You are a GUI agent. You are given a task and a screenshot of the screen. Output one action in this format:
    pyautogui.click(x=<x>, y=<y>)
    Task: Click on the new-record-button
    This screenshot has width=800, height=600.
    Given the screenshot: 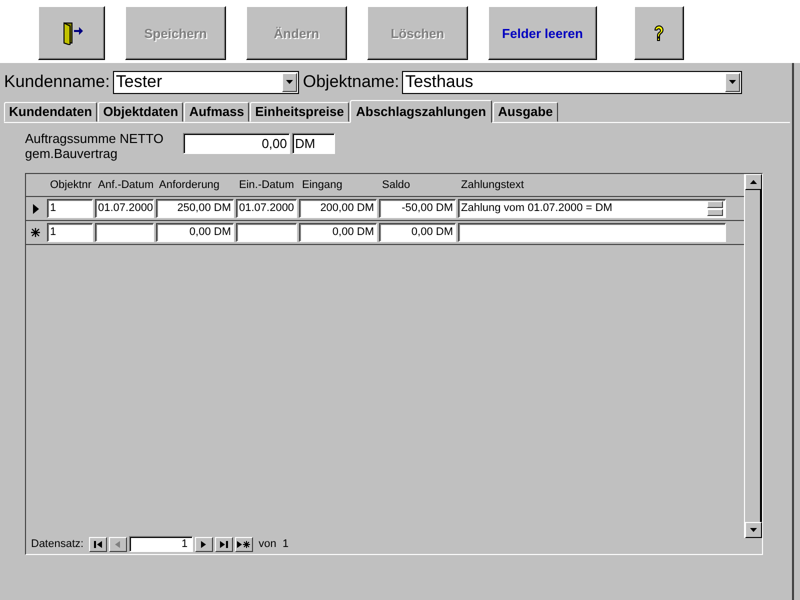 What is the action you would take?
    pyautogui.click(x=243, y=544)
    